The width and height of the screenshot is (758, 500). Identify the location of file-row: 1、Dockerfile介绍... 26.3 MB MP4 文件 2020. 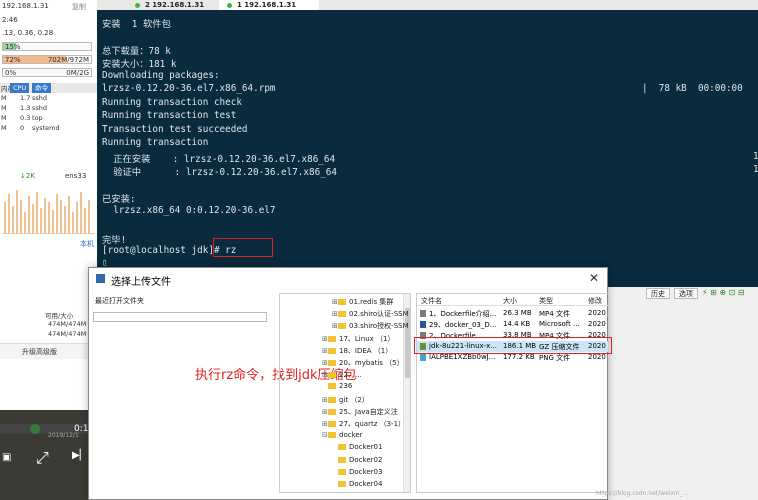
(512, 313).